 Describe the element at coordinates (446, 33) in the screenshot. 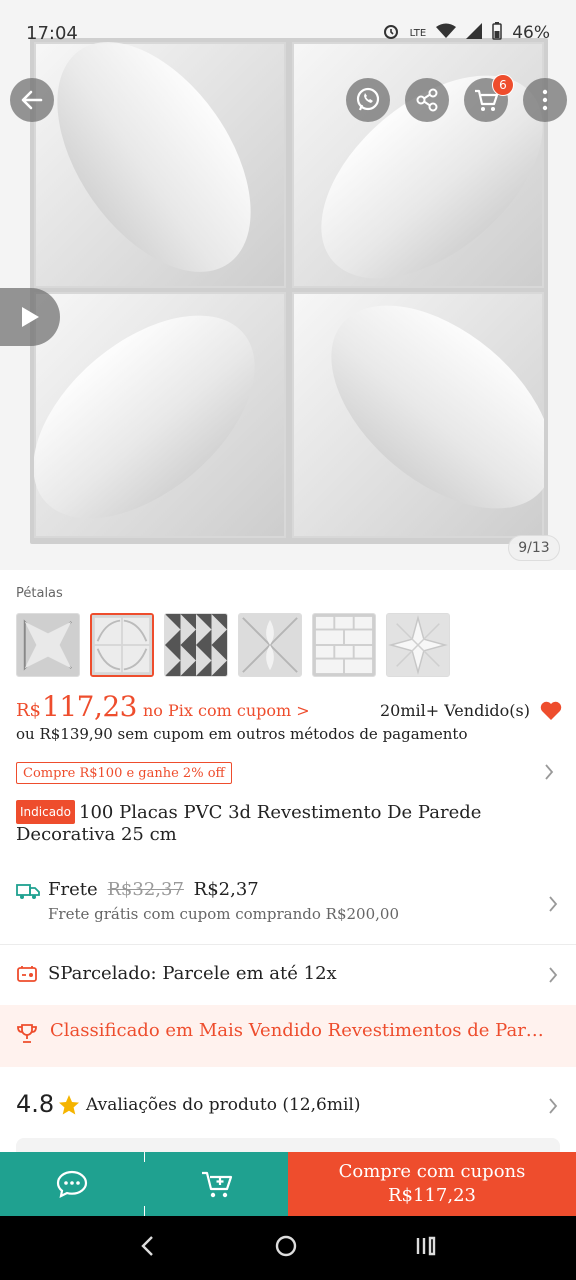

I see `wifi-icon` at that location.